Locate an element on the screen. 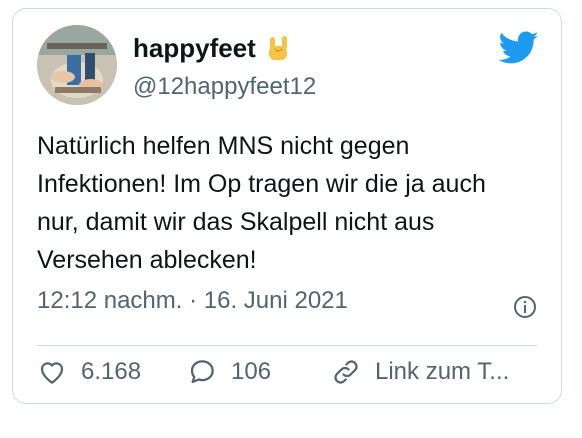  speech-bubble-icon is located at coordinates (202, 372).